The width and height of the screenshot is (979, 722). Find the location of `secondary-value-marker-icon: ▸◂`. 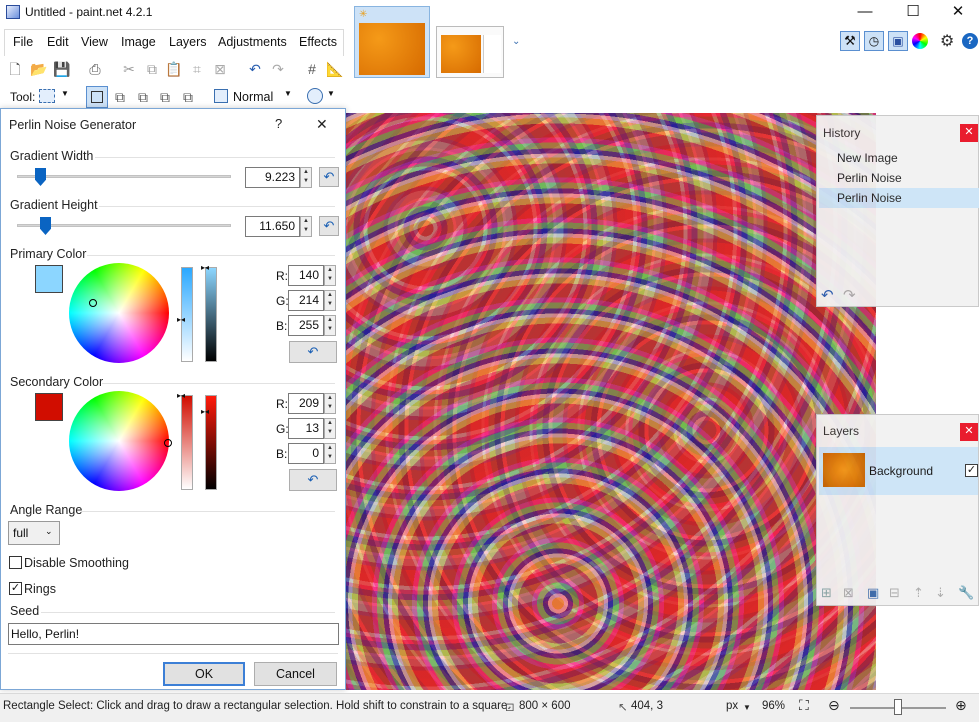

secondary-value-marker-icon: ▸◂ is located at coordinates (211, 412).